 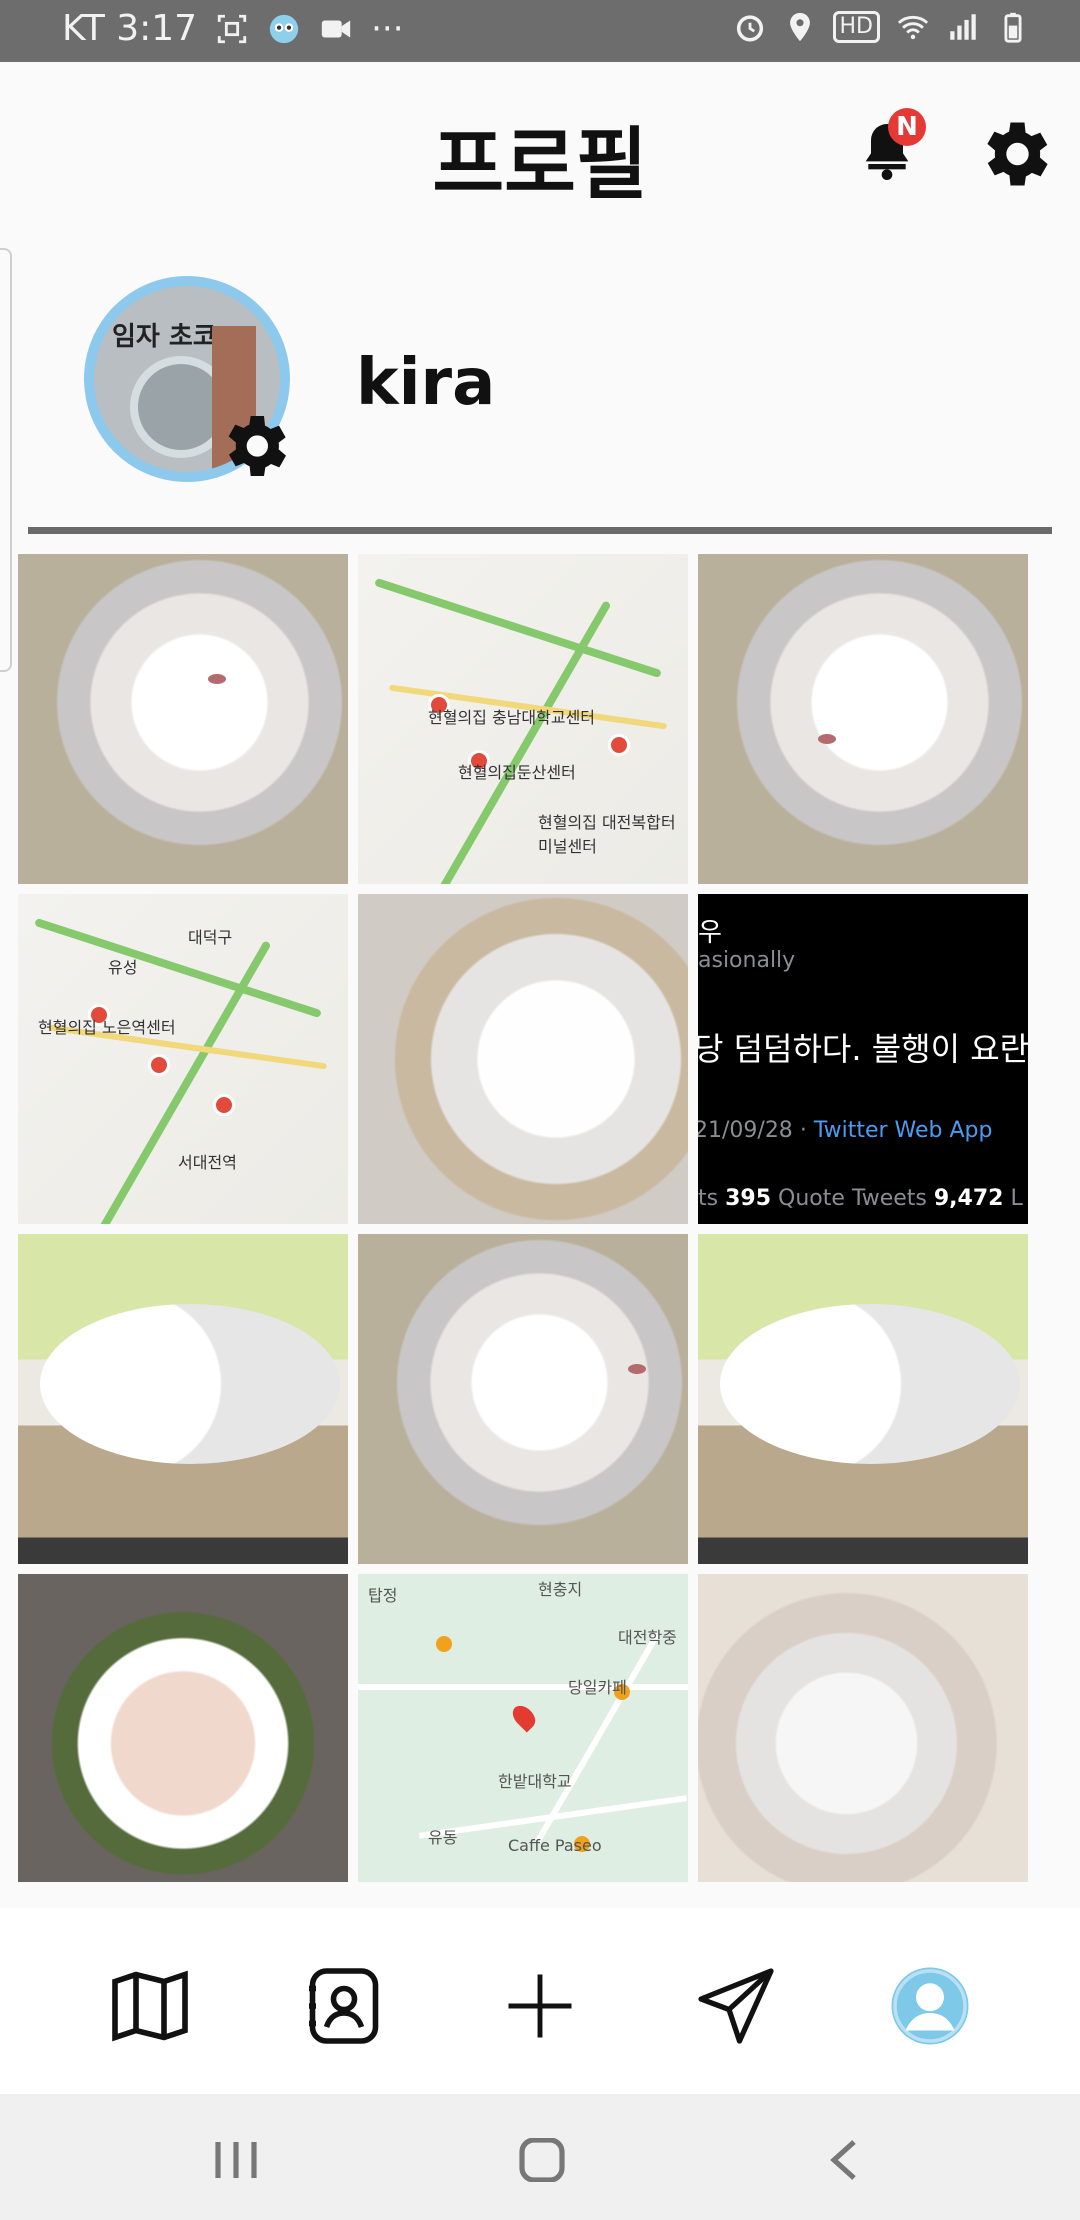 I want to click on map-label: 대전학중, so click(x=647, y=1637).